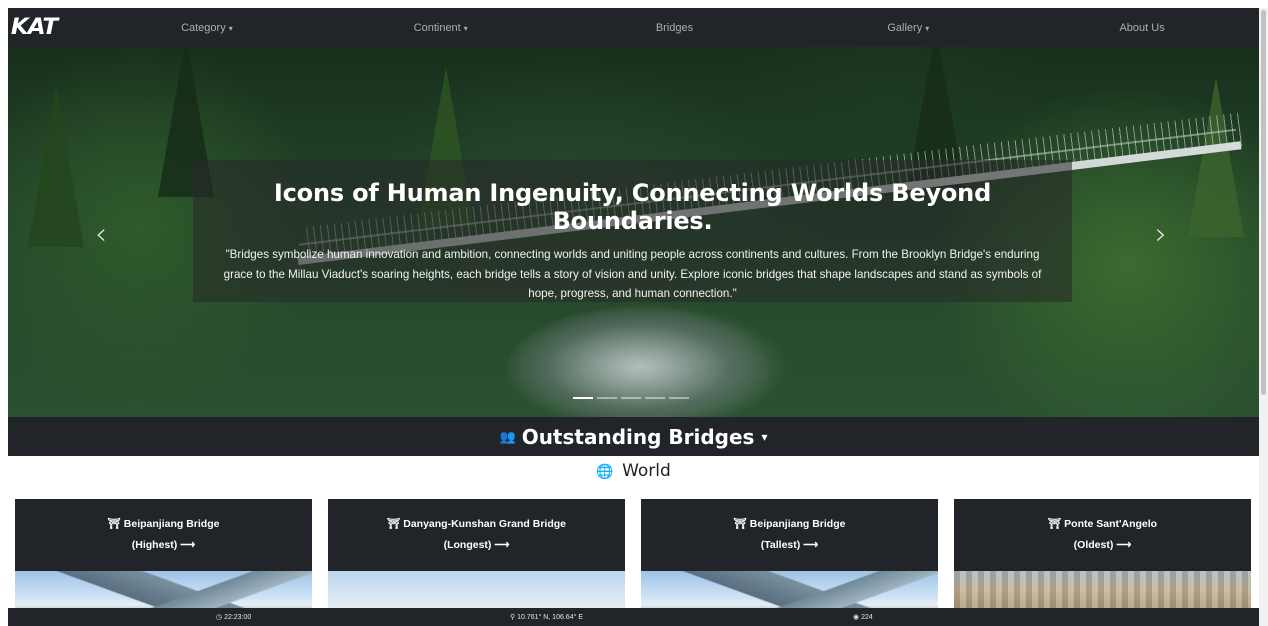  Describe the element at coordinates (550, 617) in the screenshot. I see `coords-value: 10.761° N, 106.64° E` at that location.